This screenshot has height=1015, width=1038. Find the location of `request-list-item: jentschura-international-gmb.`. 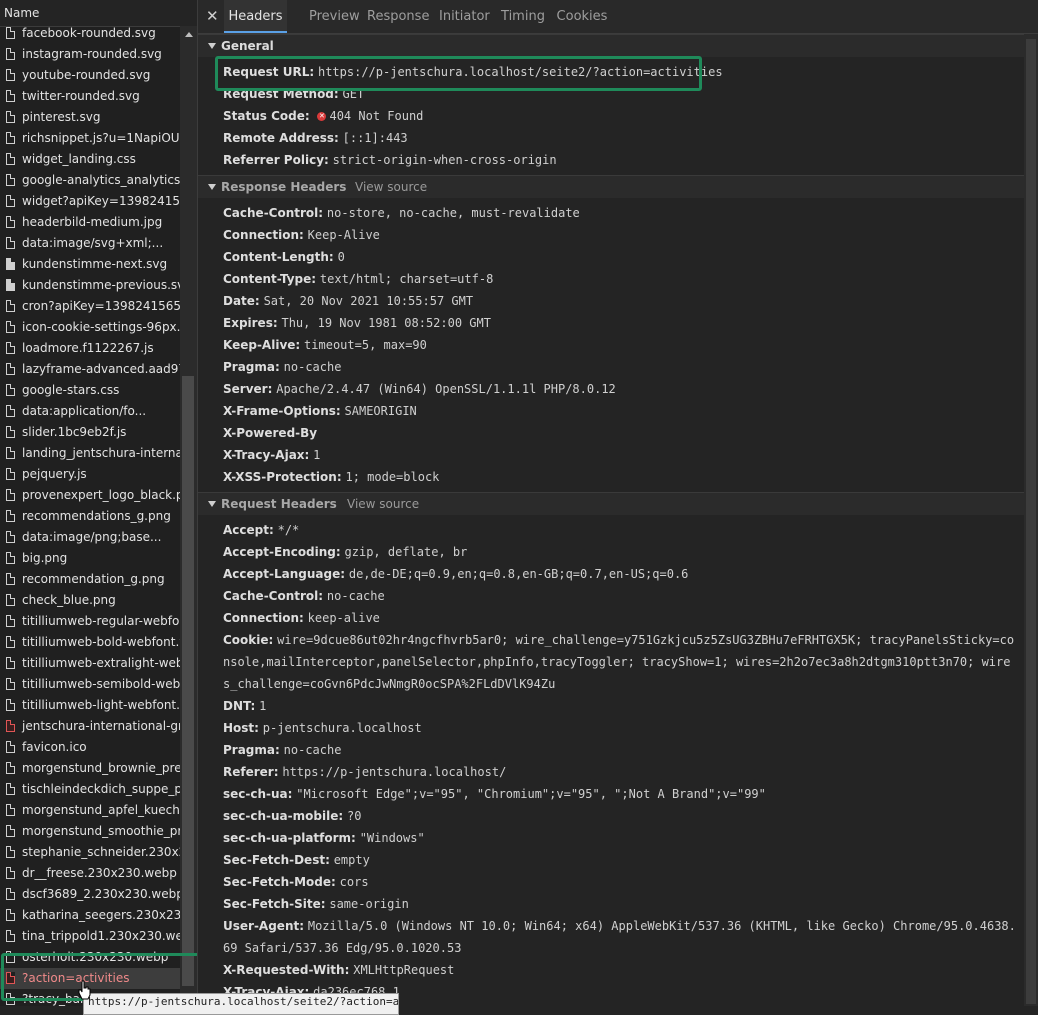

request-list-item: jentschura-international-gmb. is located at coordinates (90, 726).